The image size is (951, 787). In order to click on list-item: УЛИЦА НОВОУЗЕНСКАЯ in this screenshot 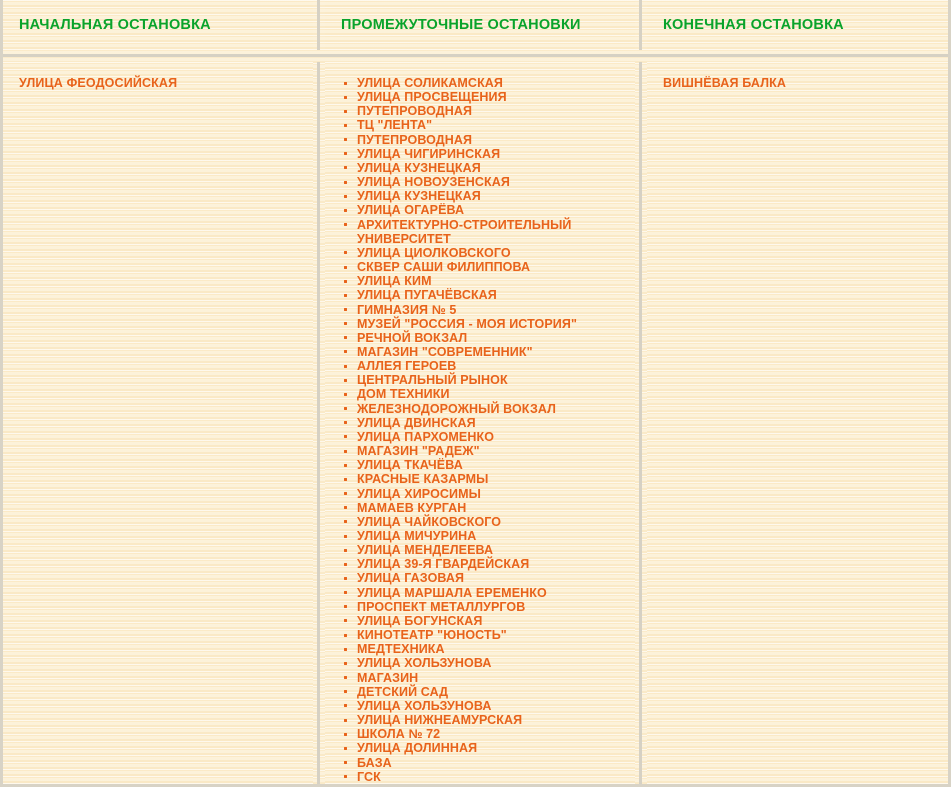, I will do `click(483, 182)`.